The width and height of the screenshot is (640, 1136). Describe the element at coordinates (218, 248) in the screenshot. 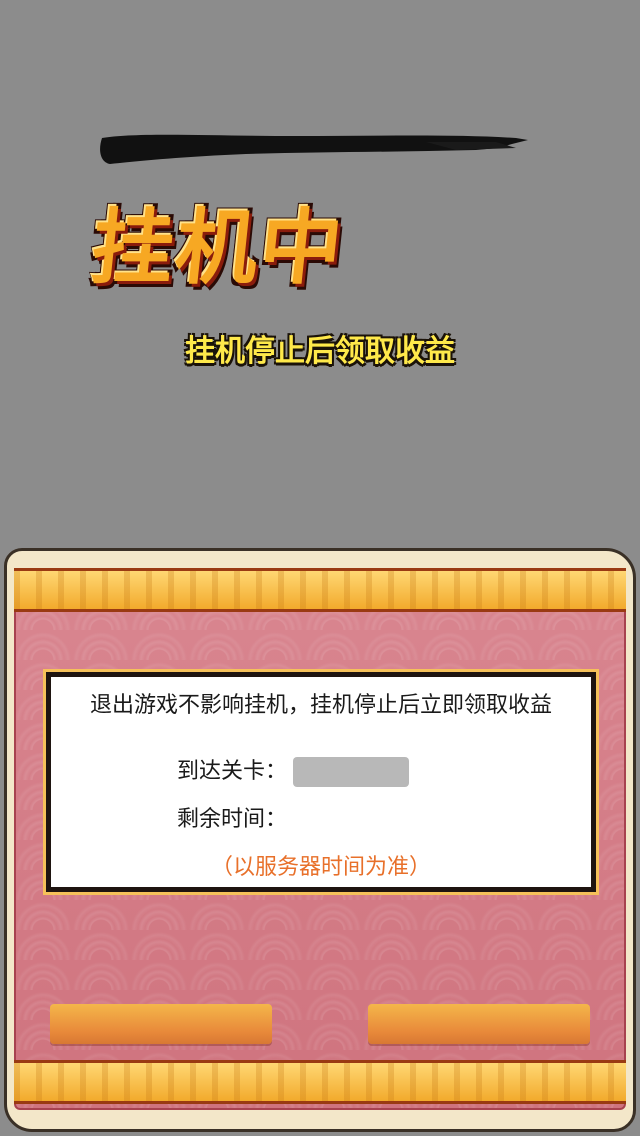

I see `idle-title-text: 挂机中` at that location.